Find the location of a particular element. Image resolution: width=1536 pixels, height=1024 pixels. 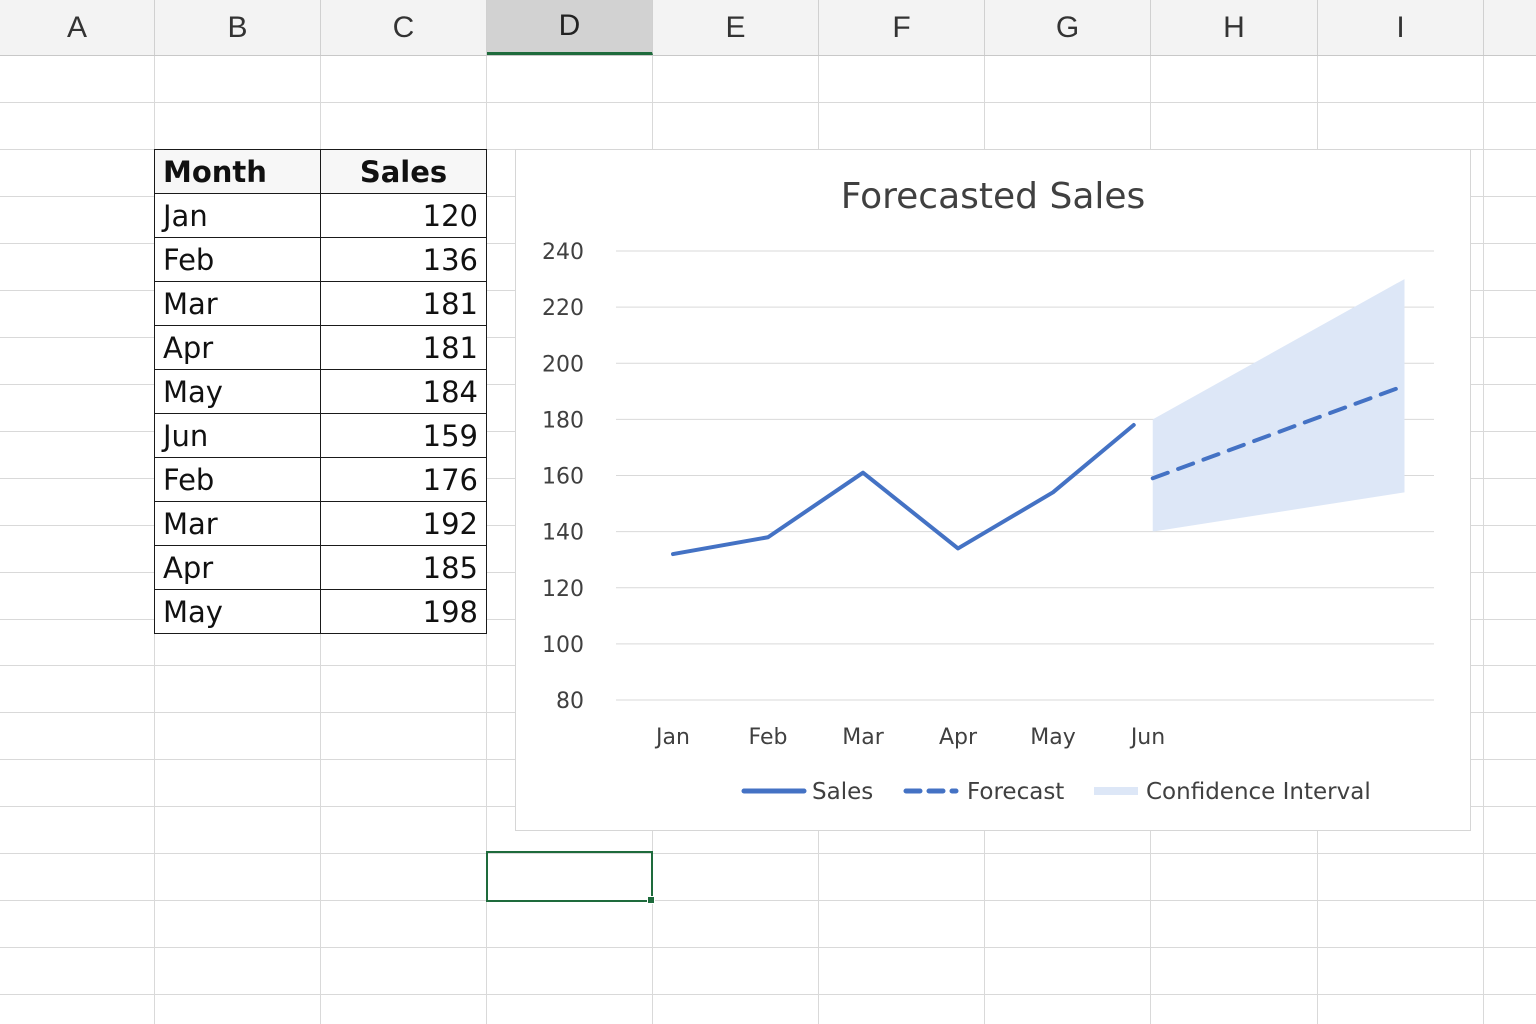

table-header-row: Month Sales is located at coordinates (320, 171).